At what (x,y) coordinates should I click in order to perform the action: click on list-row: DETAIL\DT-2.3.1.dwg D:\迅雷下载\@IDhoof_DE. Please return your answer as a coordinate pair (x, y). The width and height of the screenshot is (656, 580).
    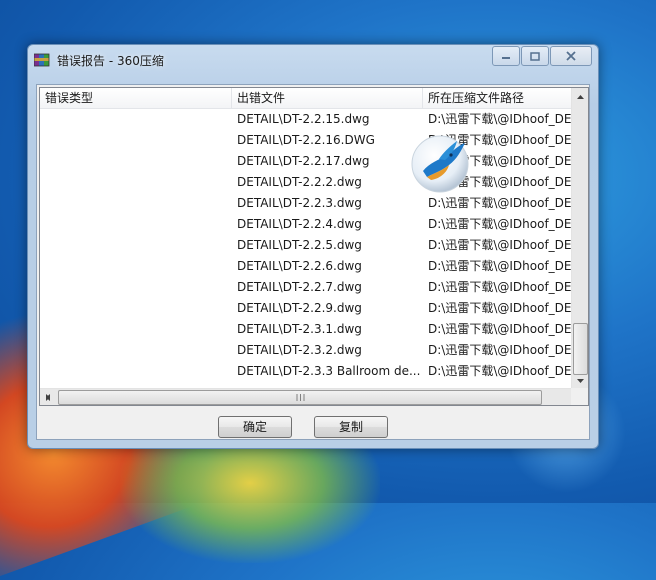
    Looking at the image, I should click on (307, 329).